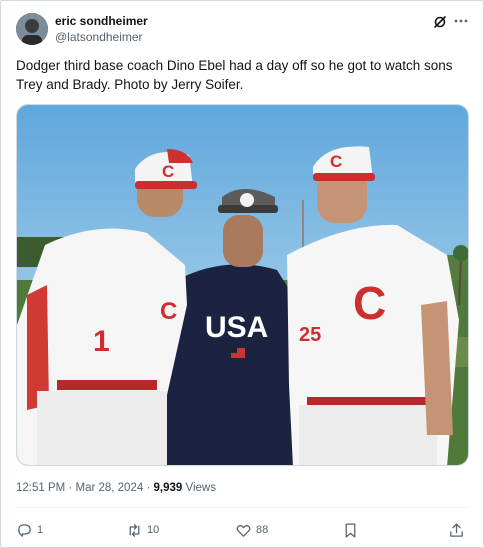  What do you see at coordinates (24, 530) in the screenshot?
I see `reply-icon` at bounding box center [24, 530].